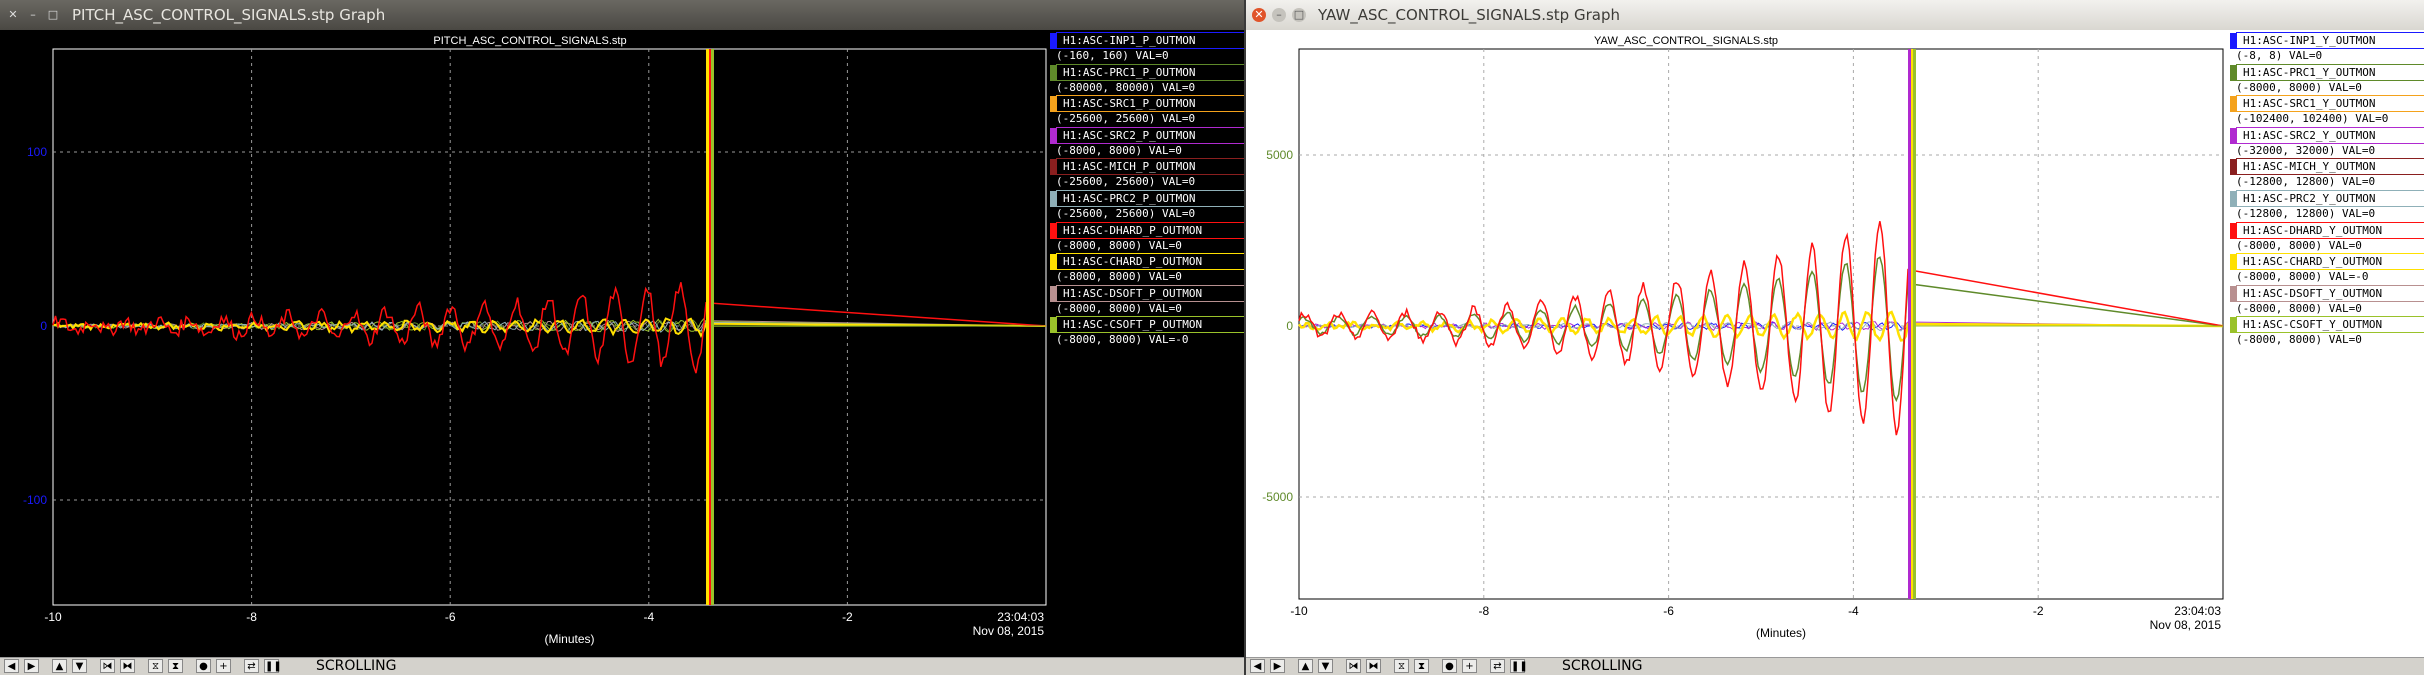  I want to click on y-tick-label: -5000, so click(1277, 497).